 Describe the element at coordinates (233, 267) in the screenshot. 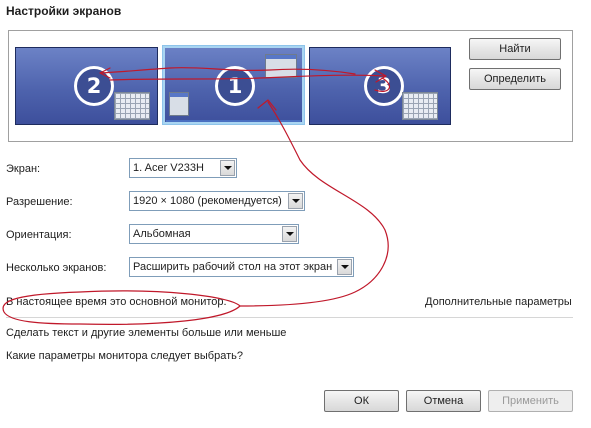

I see `multiple-displays-select-value: Расширить рабочий стол на этот экран` at that location.